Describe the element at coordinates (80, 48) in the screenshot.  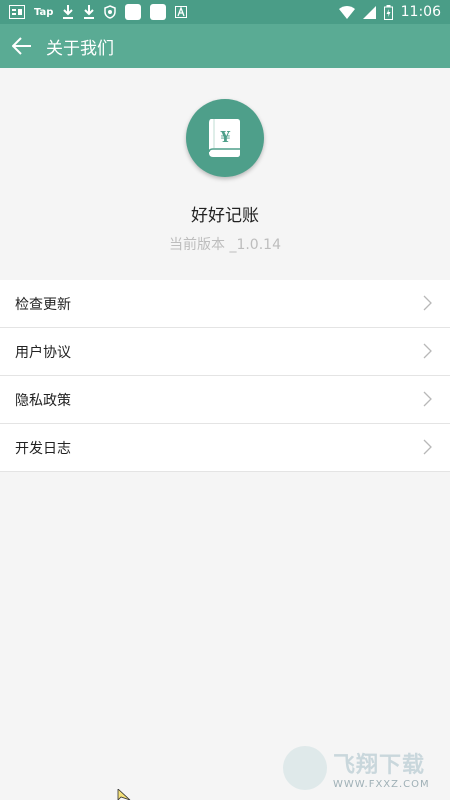
I see `page-title: 关于我们` at that location.